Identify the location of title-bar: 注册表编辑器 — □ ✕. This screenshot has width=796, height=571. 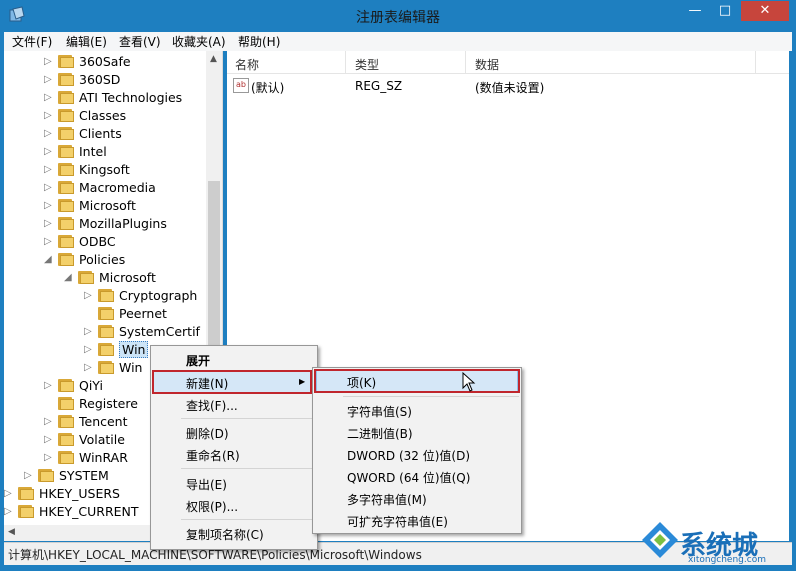
(398, 16).